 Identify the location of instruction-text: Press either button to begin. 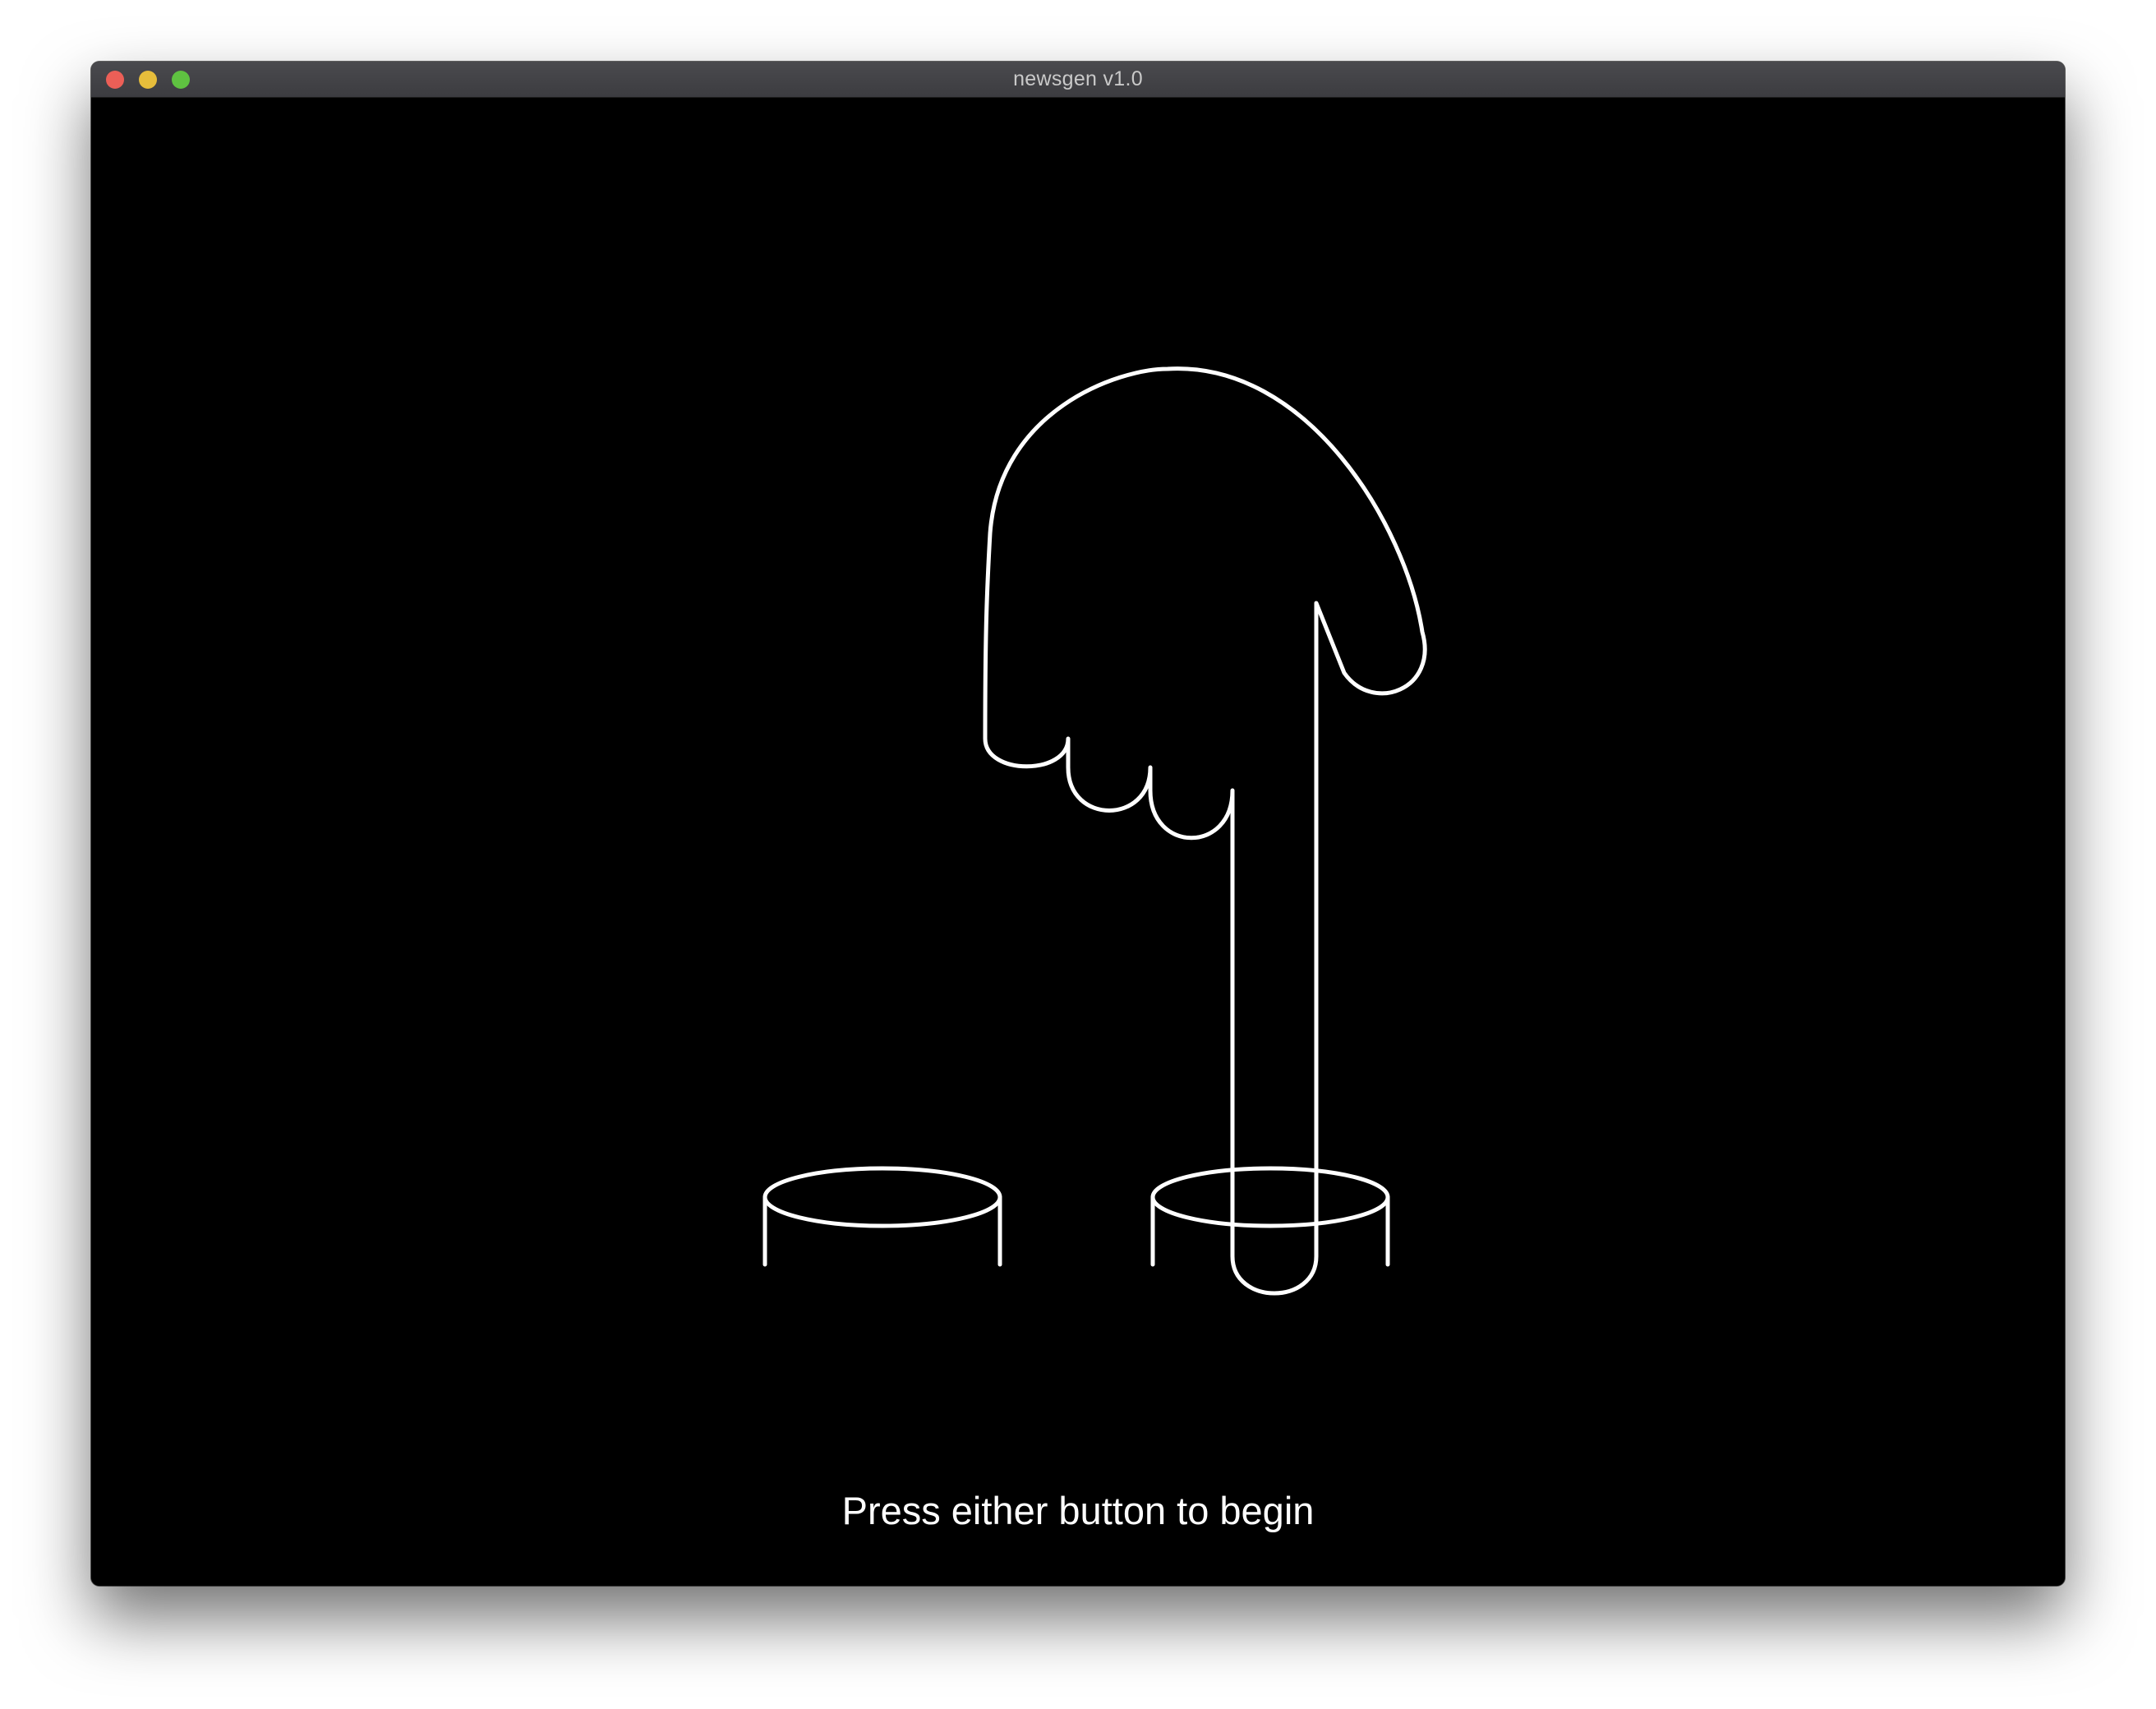
(1078, 1510).